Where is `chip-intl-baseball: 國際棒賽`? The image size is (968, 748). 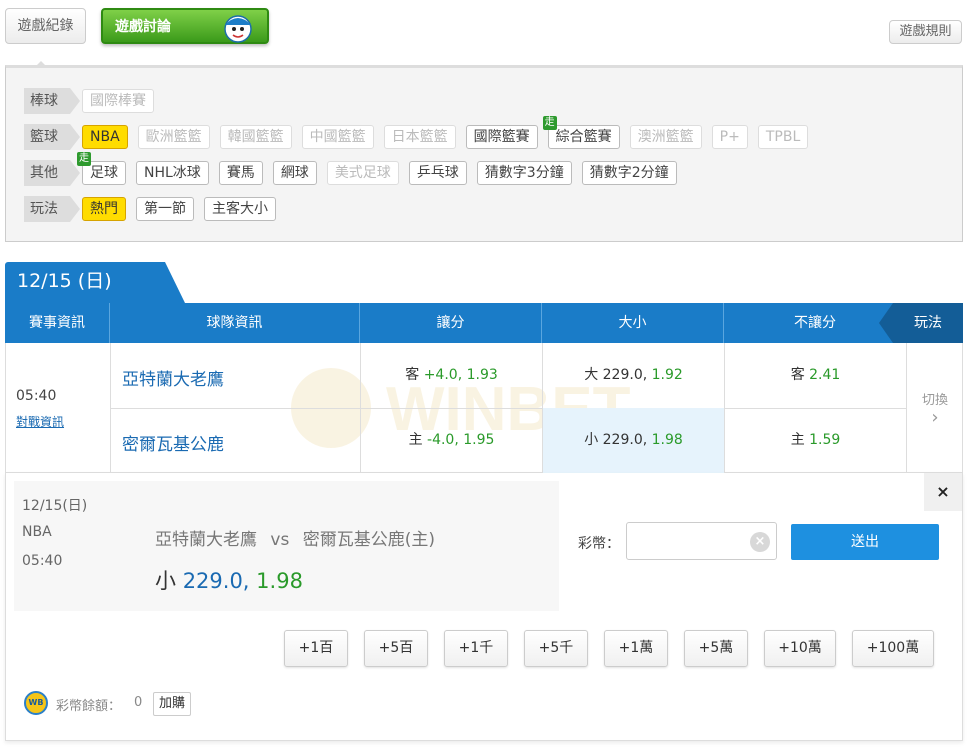
chip-intl-baseball: 國際棒賽 is located at coordinates (118, 101).